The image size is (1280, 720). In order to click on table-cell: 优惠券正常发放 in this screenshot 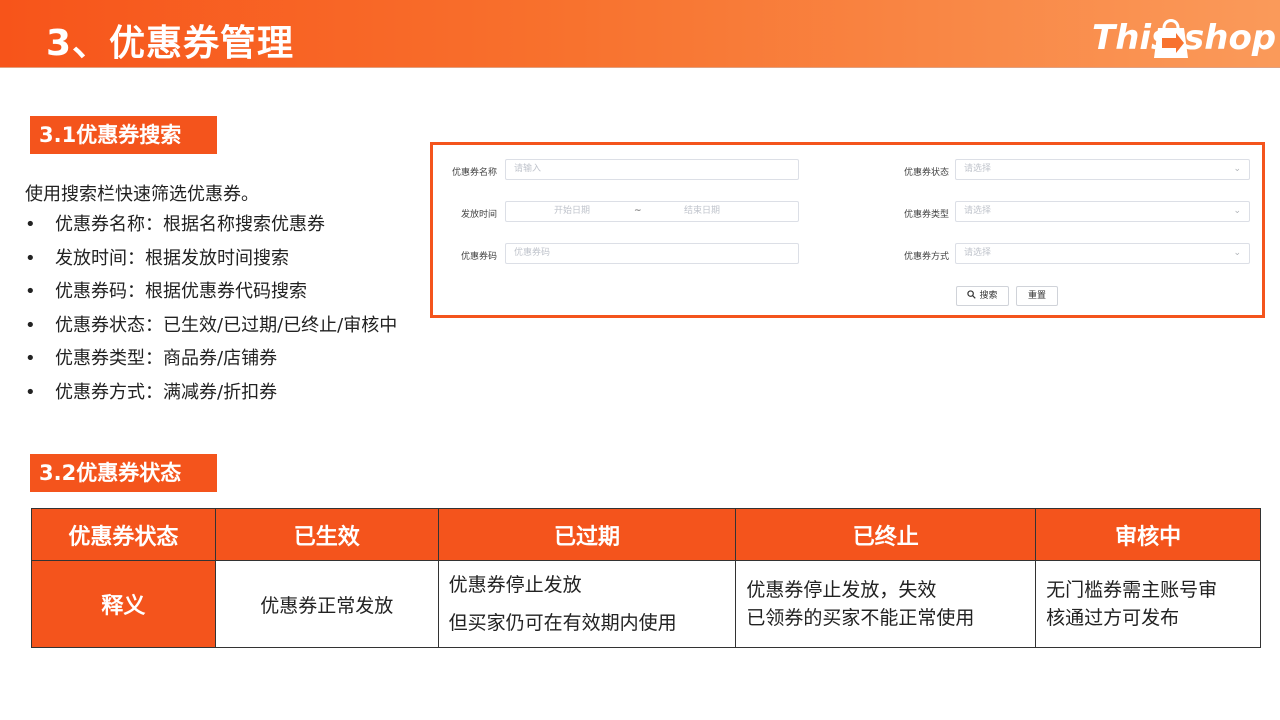, I will do `click(326, 604)`.